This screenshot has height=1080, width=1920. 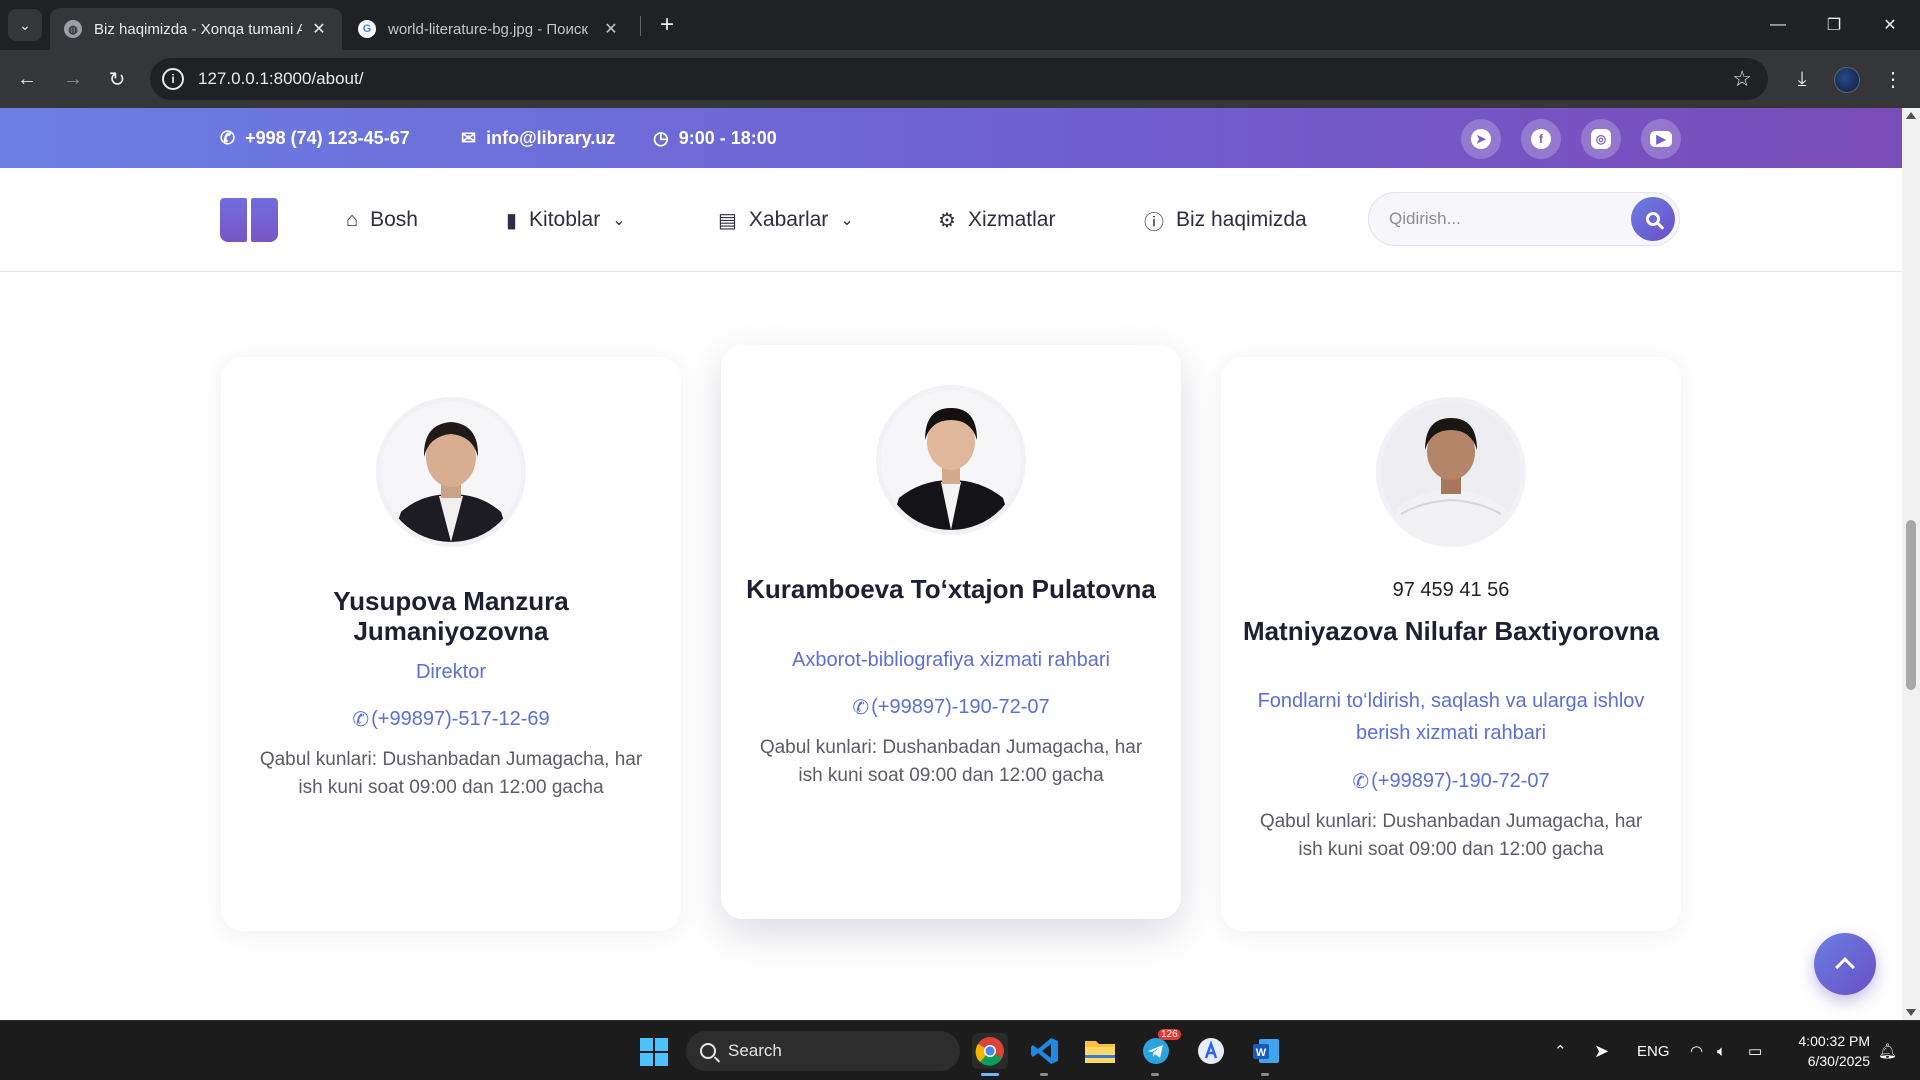 I want to click on close-window-icon: ✕, so click(x=1890, y=25).